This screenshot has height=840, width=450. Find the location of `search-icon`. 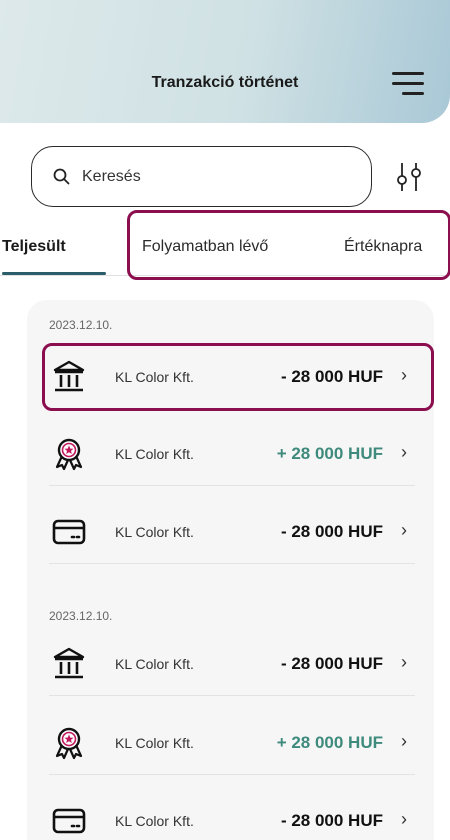

search-icon is located at coordinates (61, 176).